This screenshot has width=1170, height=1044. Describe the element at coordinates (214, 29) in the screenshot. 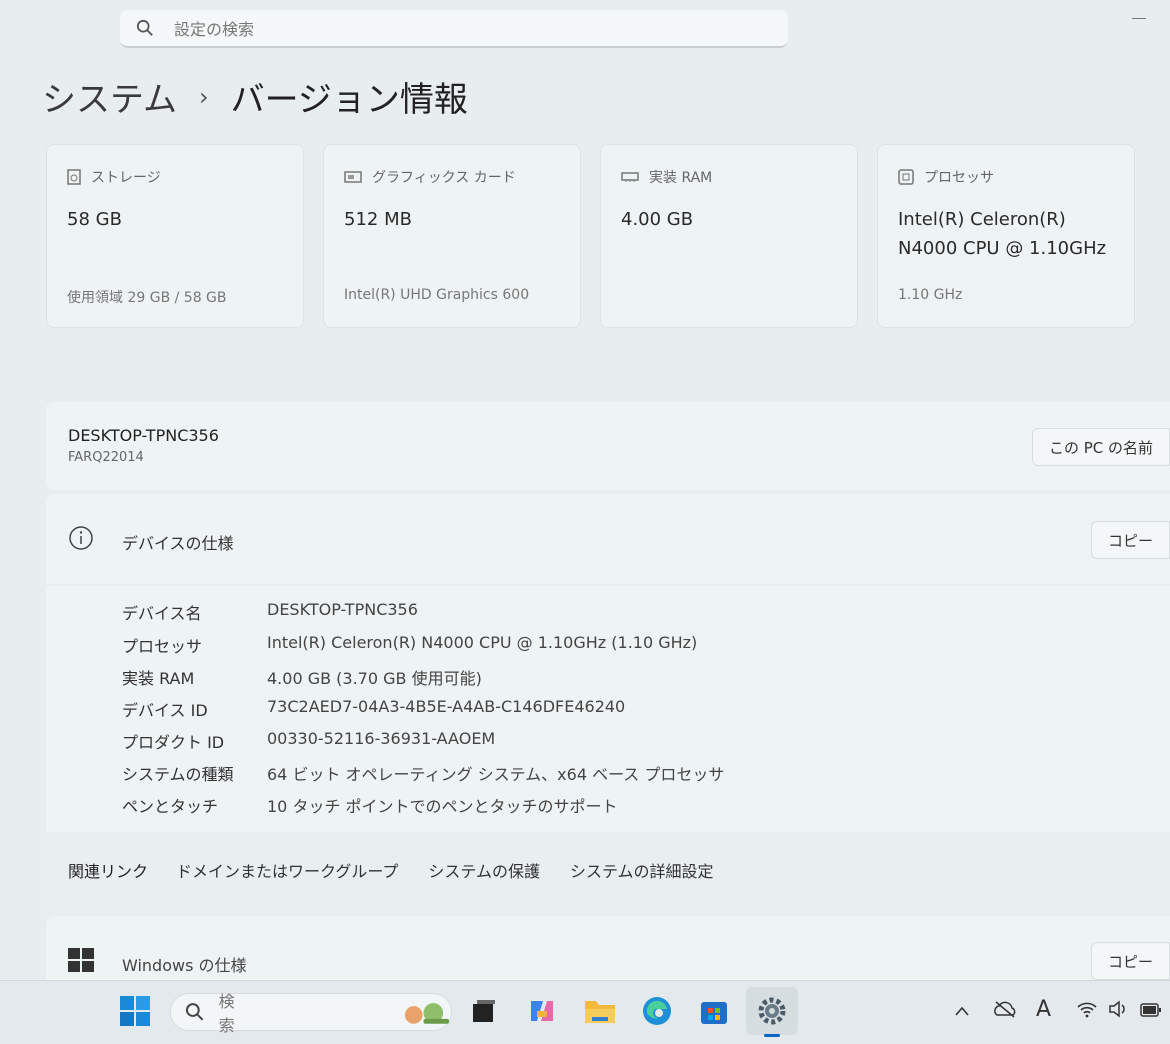

I see `search-placeholder: 設定の検索` at that location.